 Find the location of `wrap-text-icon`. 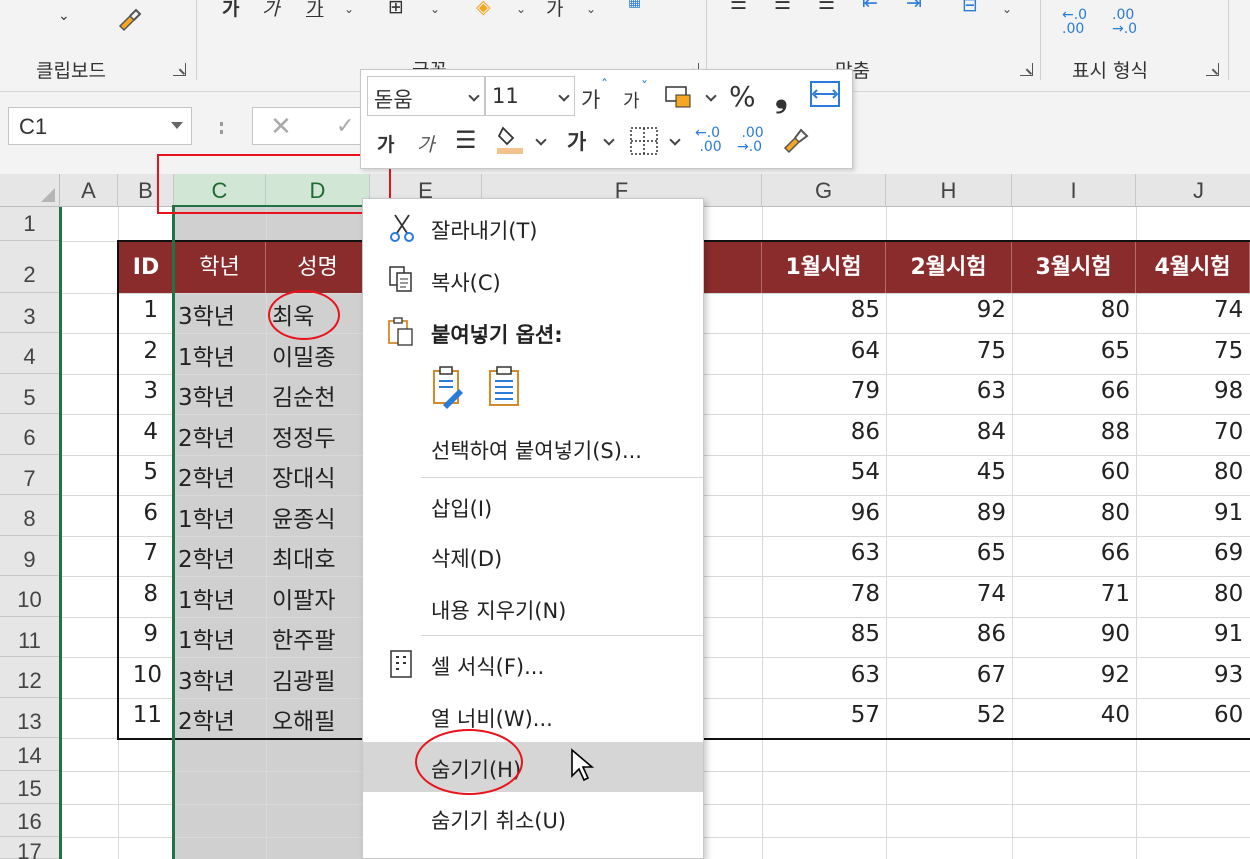

wrap-text-icon is located at coordinates (825, 96).